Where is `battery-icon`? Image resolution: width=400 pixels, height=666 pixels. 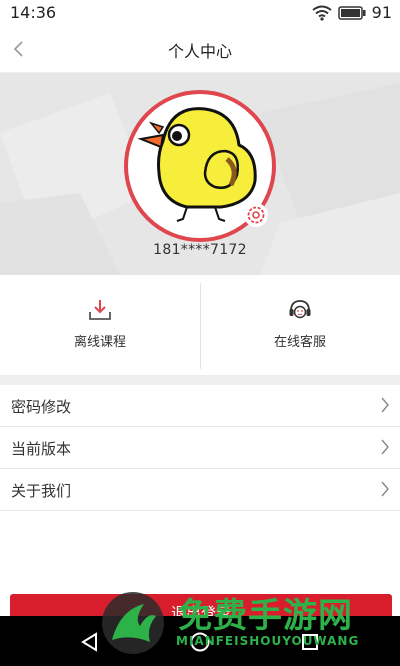
battery-icon is located at coordinates (351, 12).